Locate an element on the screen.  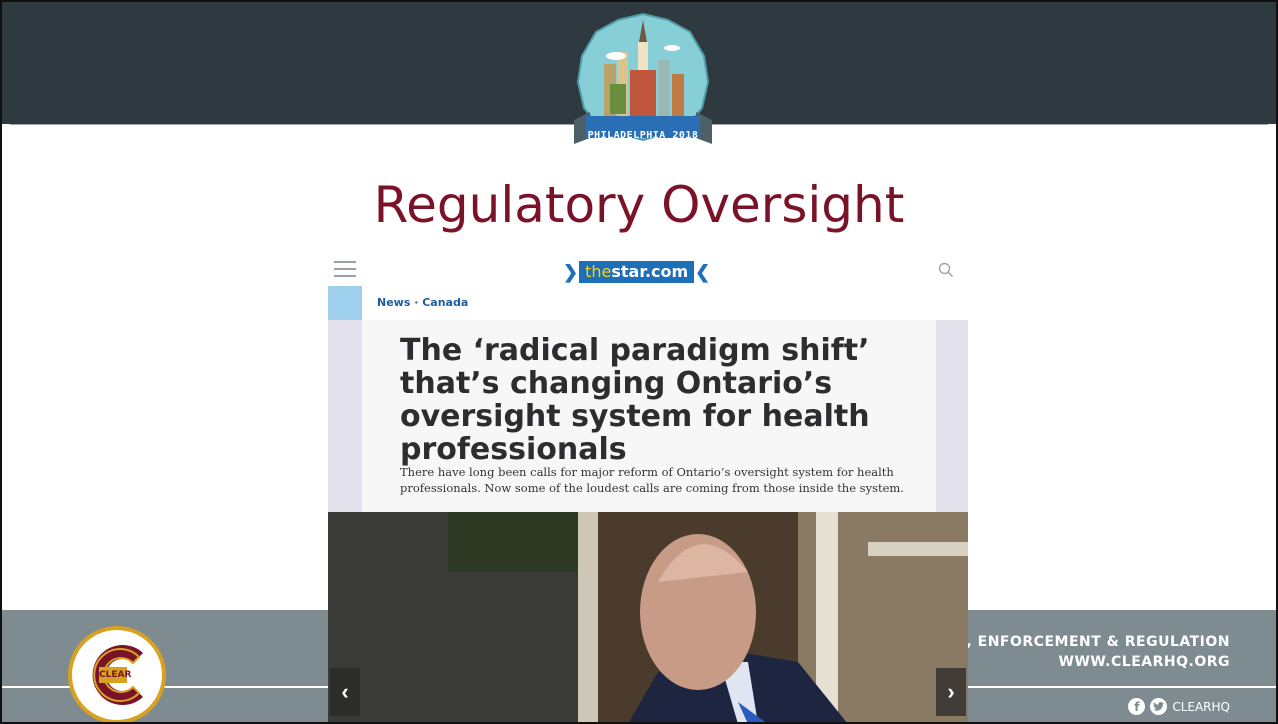
conference-badge: PHILADELPHIA 2018 is located at coordinates (643, 82).